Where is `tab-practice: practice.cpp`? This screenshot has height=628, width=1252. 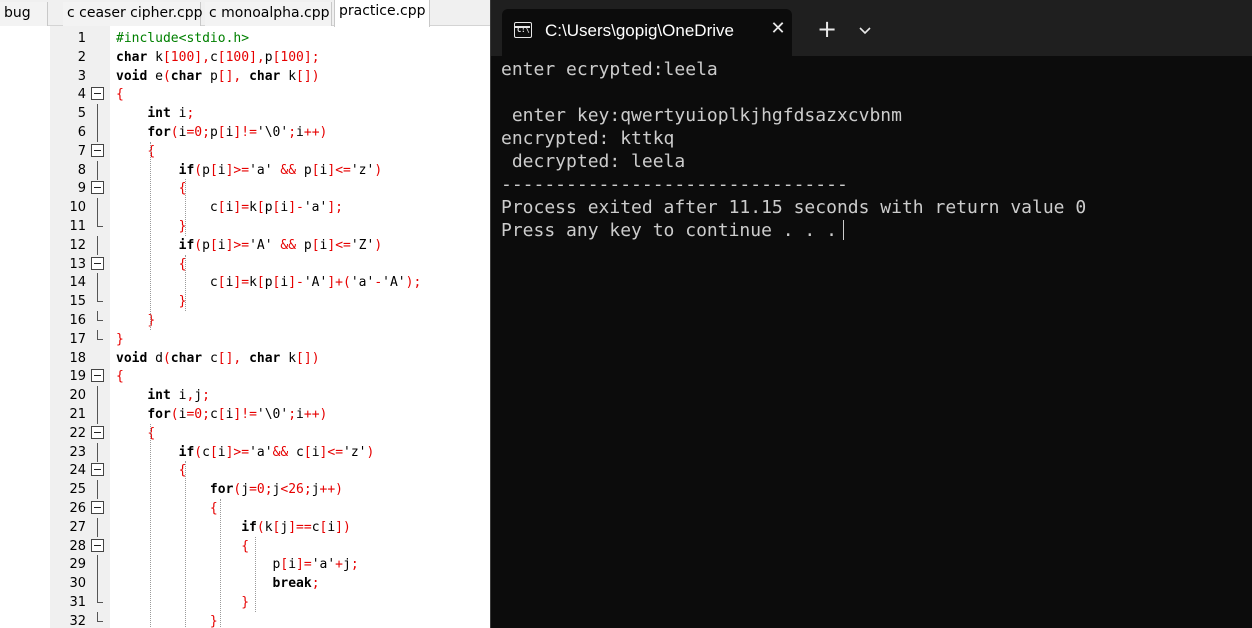
tab-practice: practice.cpp is located at coordinates (382, 13).